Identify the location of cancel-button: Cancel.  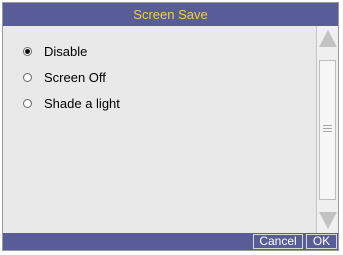
(278, 241).